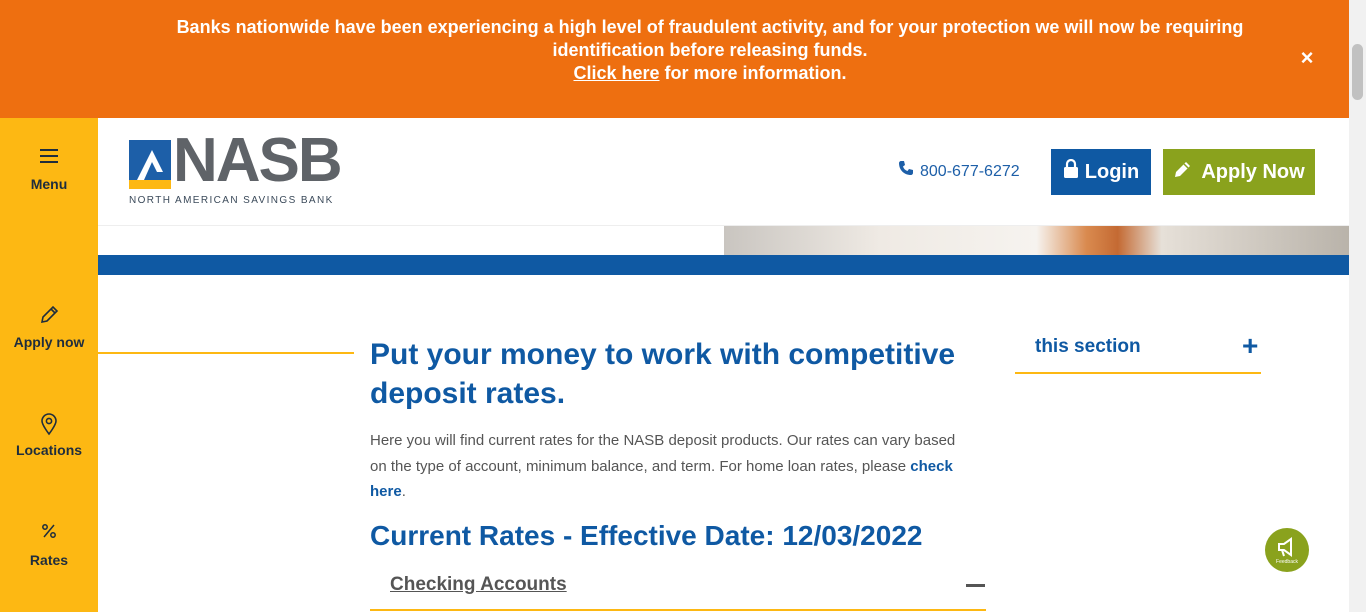  What do you see at coordinates (49, 560) in the screenshot?
I see `sidebar-item-label: Rates` at bounding box center [49, 560].